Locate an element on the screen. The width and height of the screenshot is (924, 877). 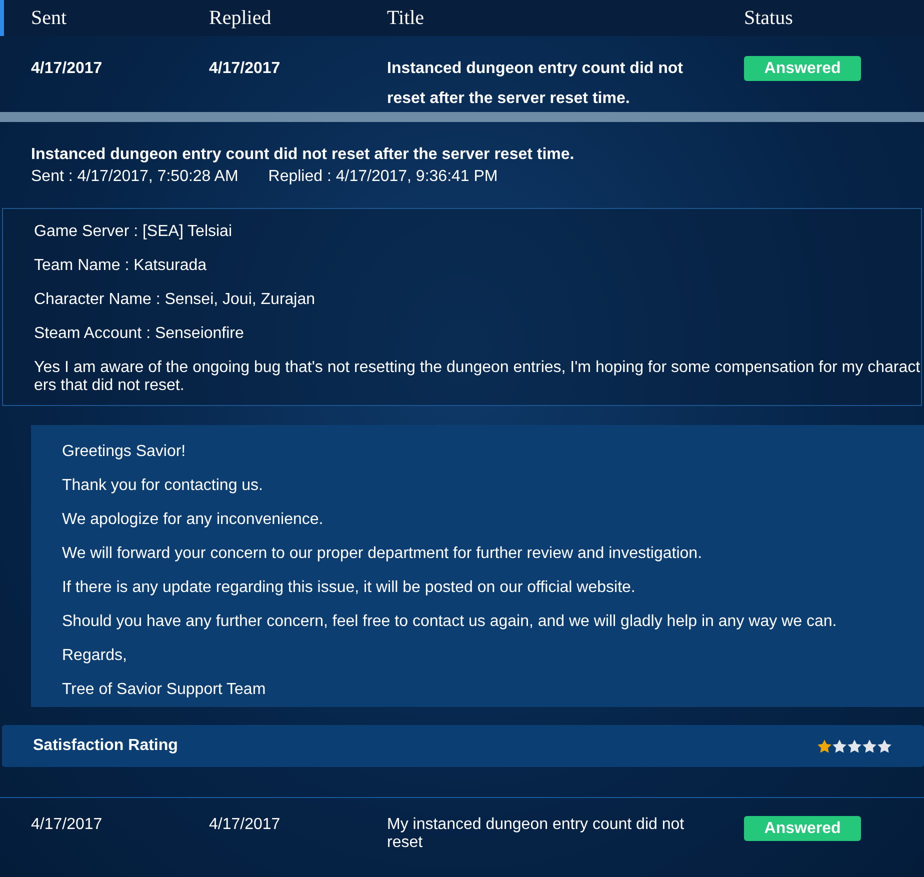
ticket-row: 4/17/2017 4/17/2017 My instanced dungeon entry count did not reset Answered is located at coordinates (462, 824).